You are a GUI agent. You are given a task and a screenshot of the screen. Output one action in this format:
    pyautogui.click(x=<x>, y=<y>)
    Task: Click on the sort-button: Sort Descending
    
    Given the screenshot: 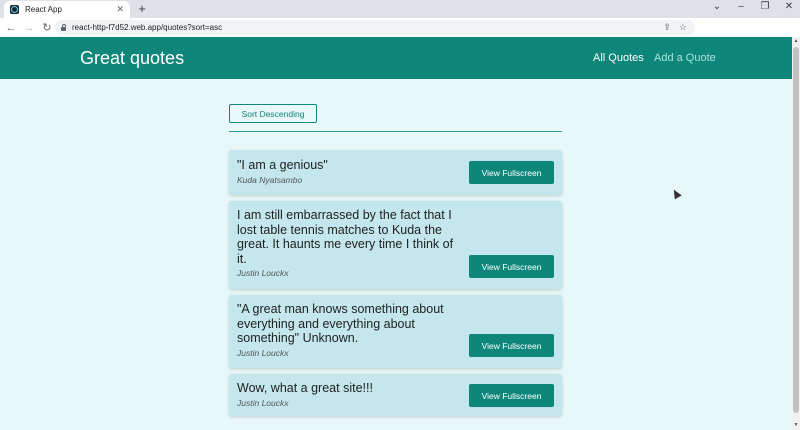 What is the action you would take?
    pyautogui.click(x=273, y=113)
    